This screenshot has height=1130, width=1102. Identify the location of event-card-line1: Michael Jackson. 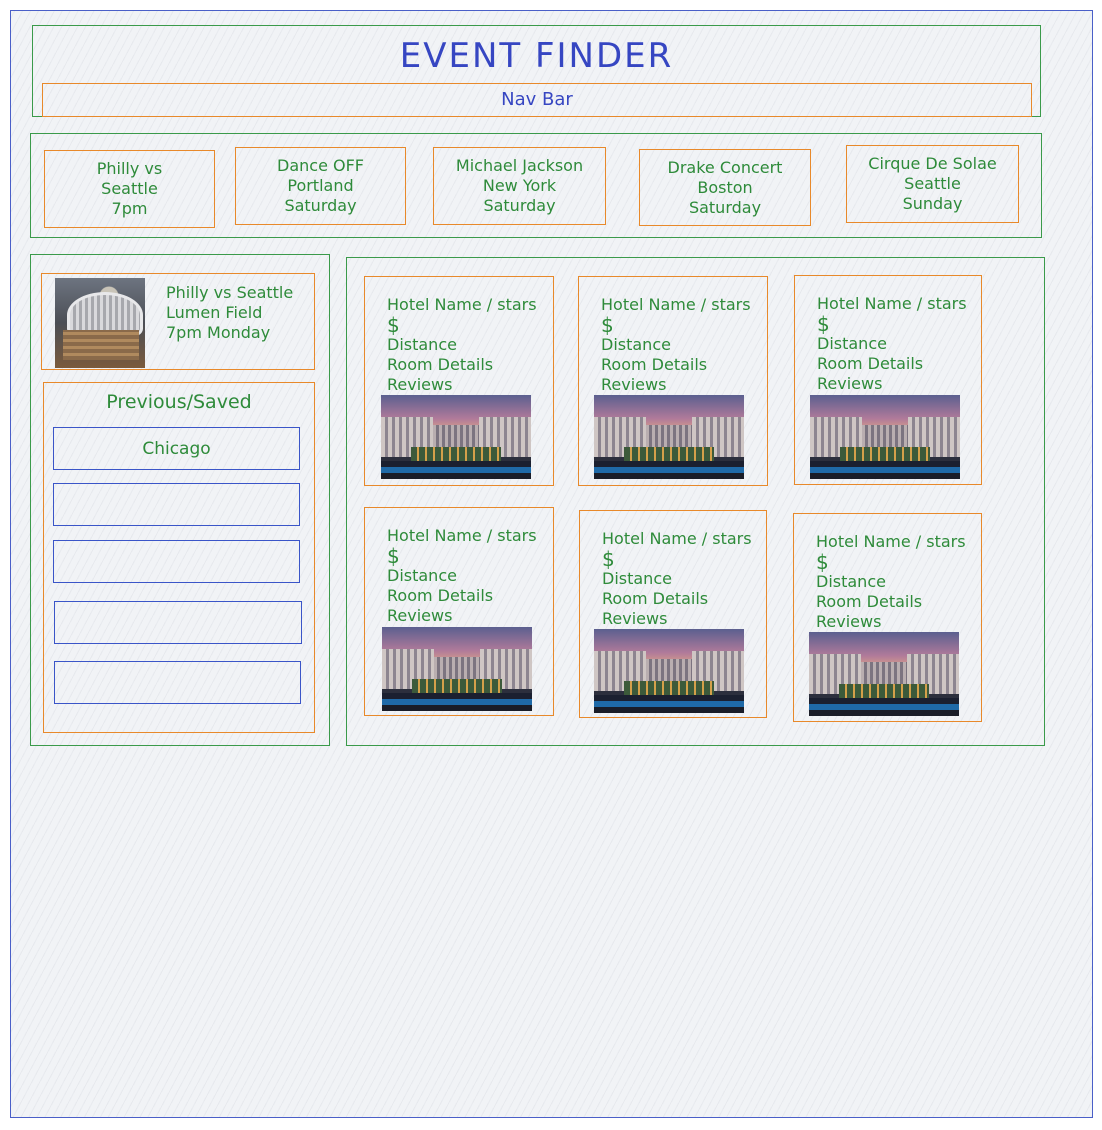
(519, 165).